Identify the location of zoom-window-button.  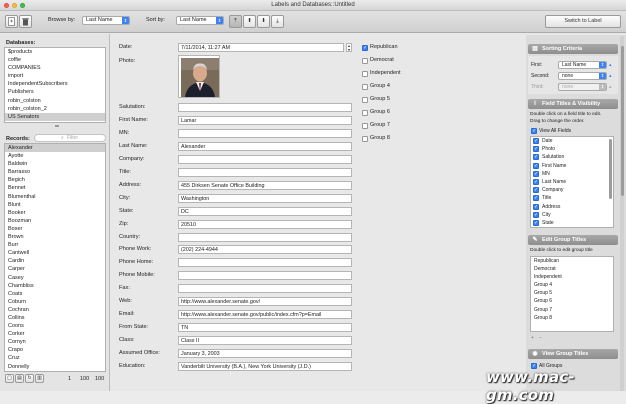
(22, 5).